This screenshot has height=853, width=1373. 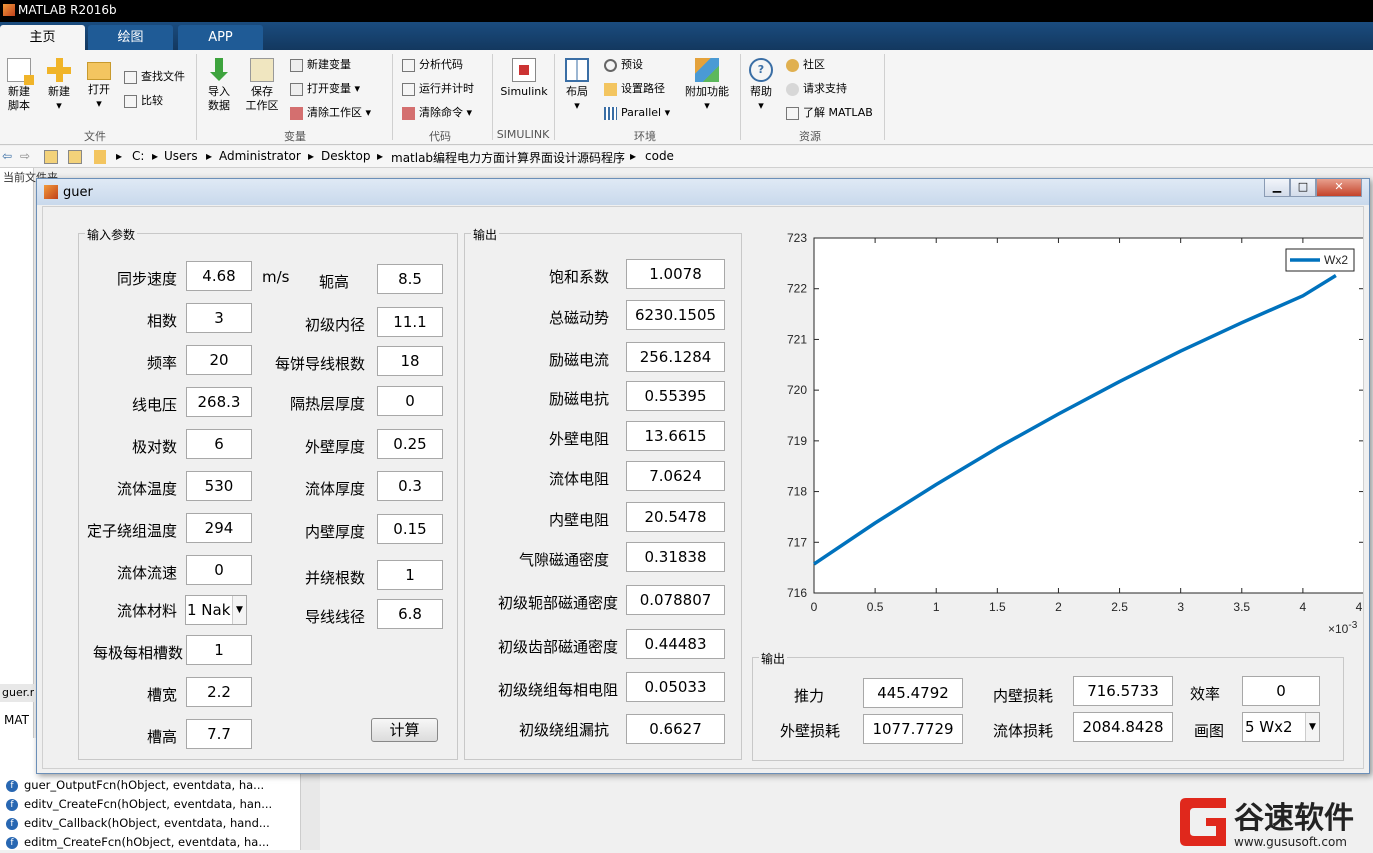 What do you see at coordinates (410, 614) in the screenshot?
I see `wire-diameter-field: 6.8` at bounding box center [410, 614].